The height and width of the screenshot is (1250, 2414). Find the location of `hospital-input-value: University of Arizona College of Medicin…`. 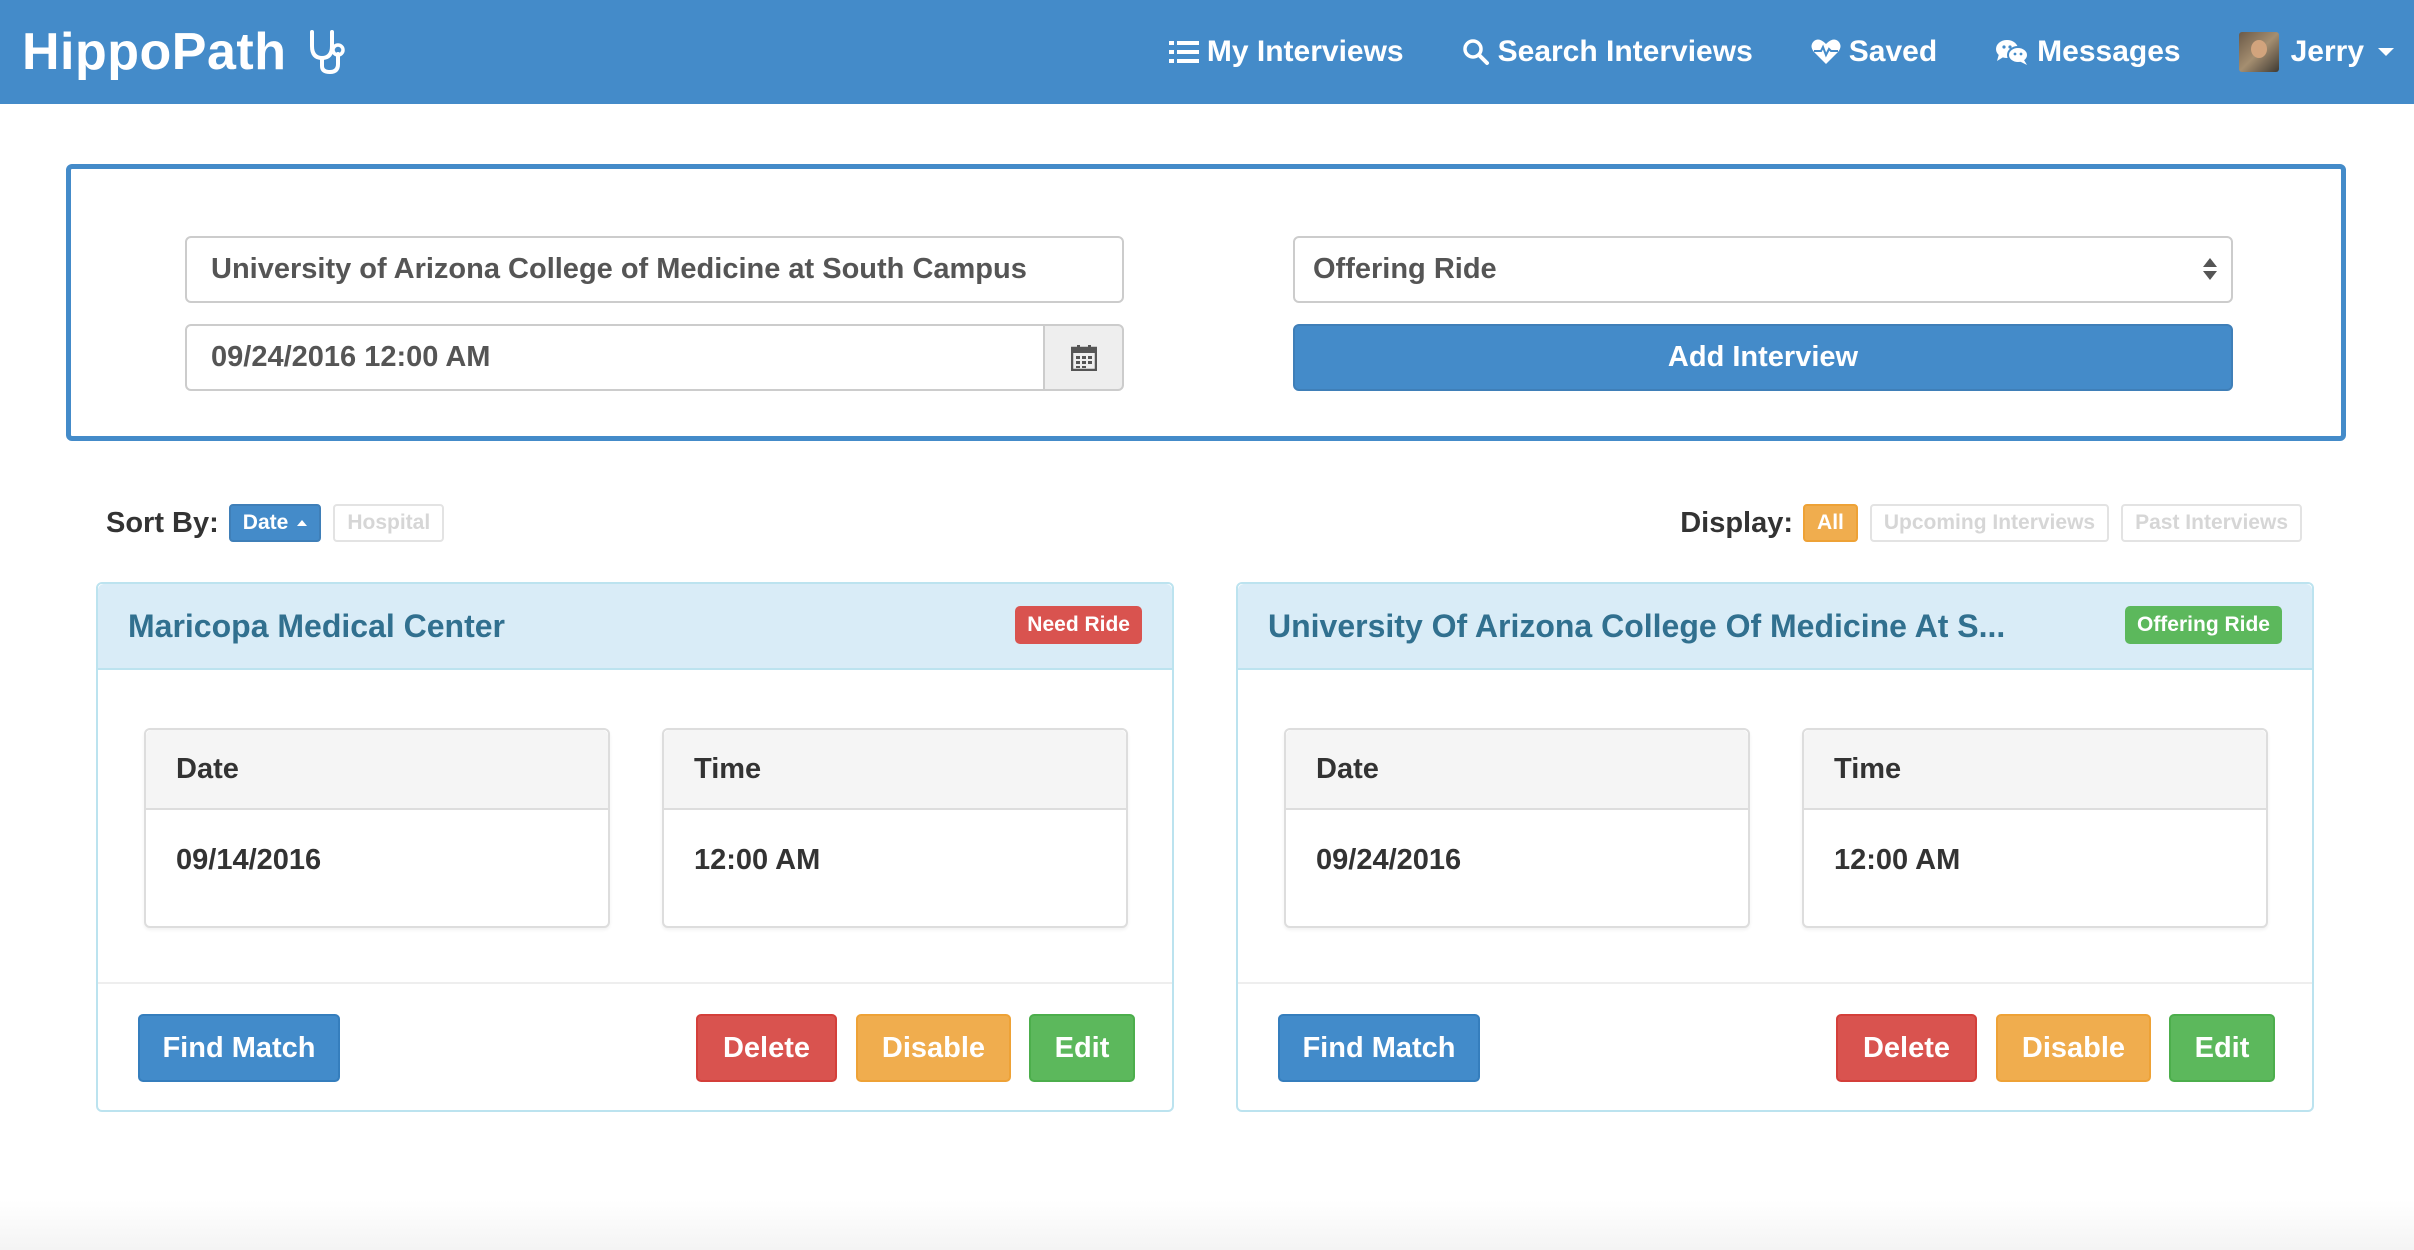

hospital-input-value: University of Arizona College of Medicin… is located at coordinates (619, 269).